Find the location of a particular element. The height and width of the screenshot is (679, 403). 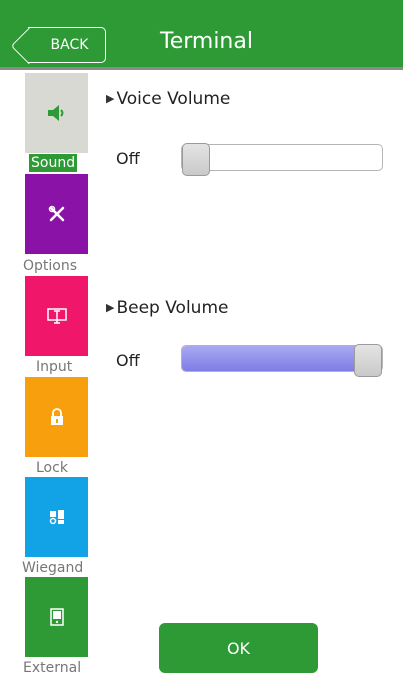

sidebar-item-label: External is located at coordinates (52, 668).